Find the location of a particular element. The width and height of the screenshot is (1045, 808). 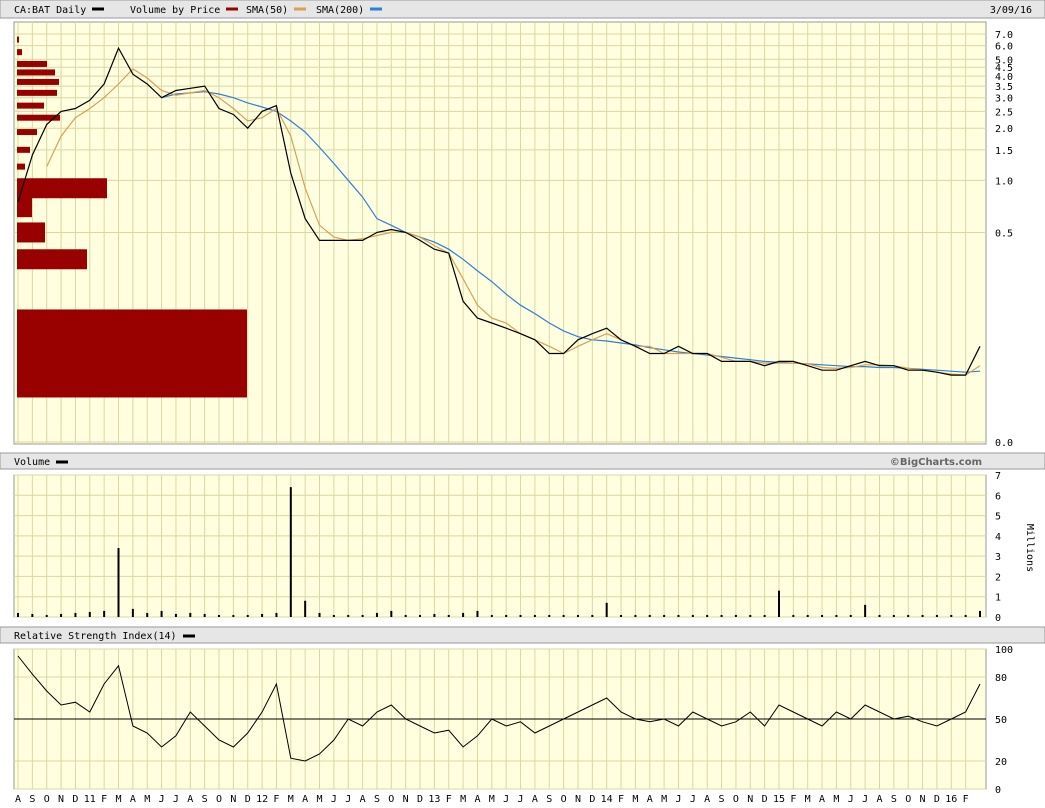

price-y-tick-label: 1.5 is located at coordinates (1004, 151).